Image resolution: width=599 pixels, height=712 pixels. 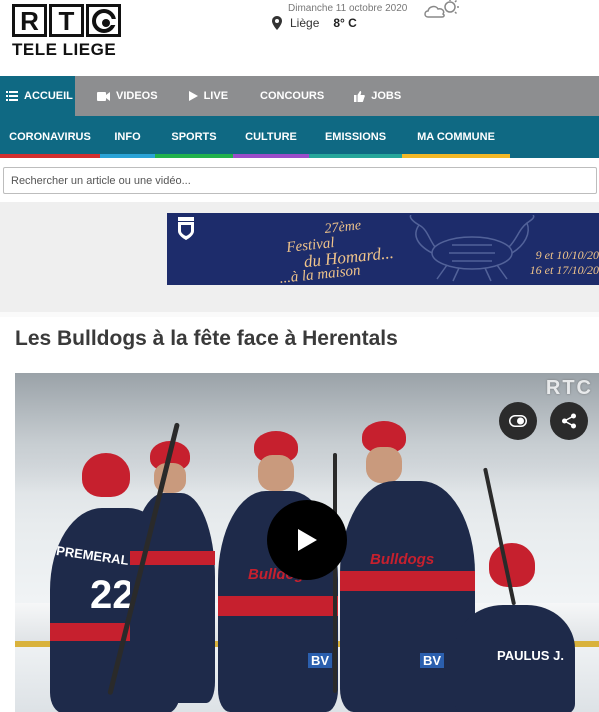 I want to click on nav-category-info: INFO, so click(x=127, y=137).